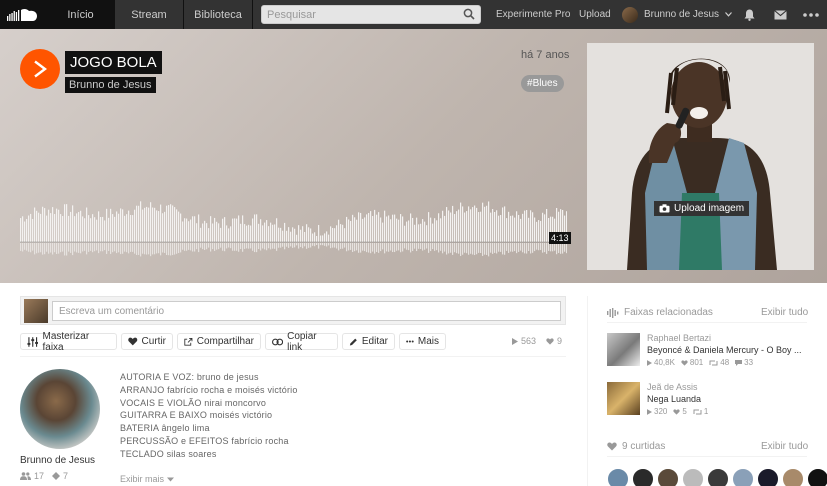  I want to click on followers-count-value: 17, so click(39, 476).